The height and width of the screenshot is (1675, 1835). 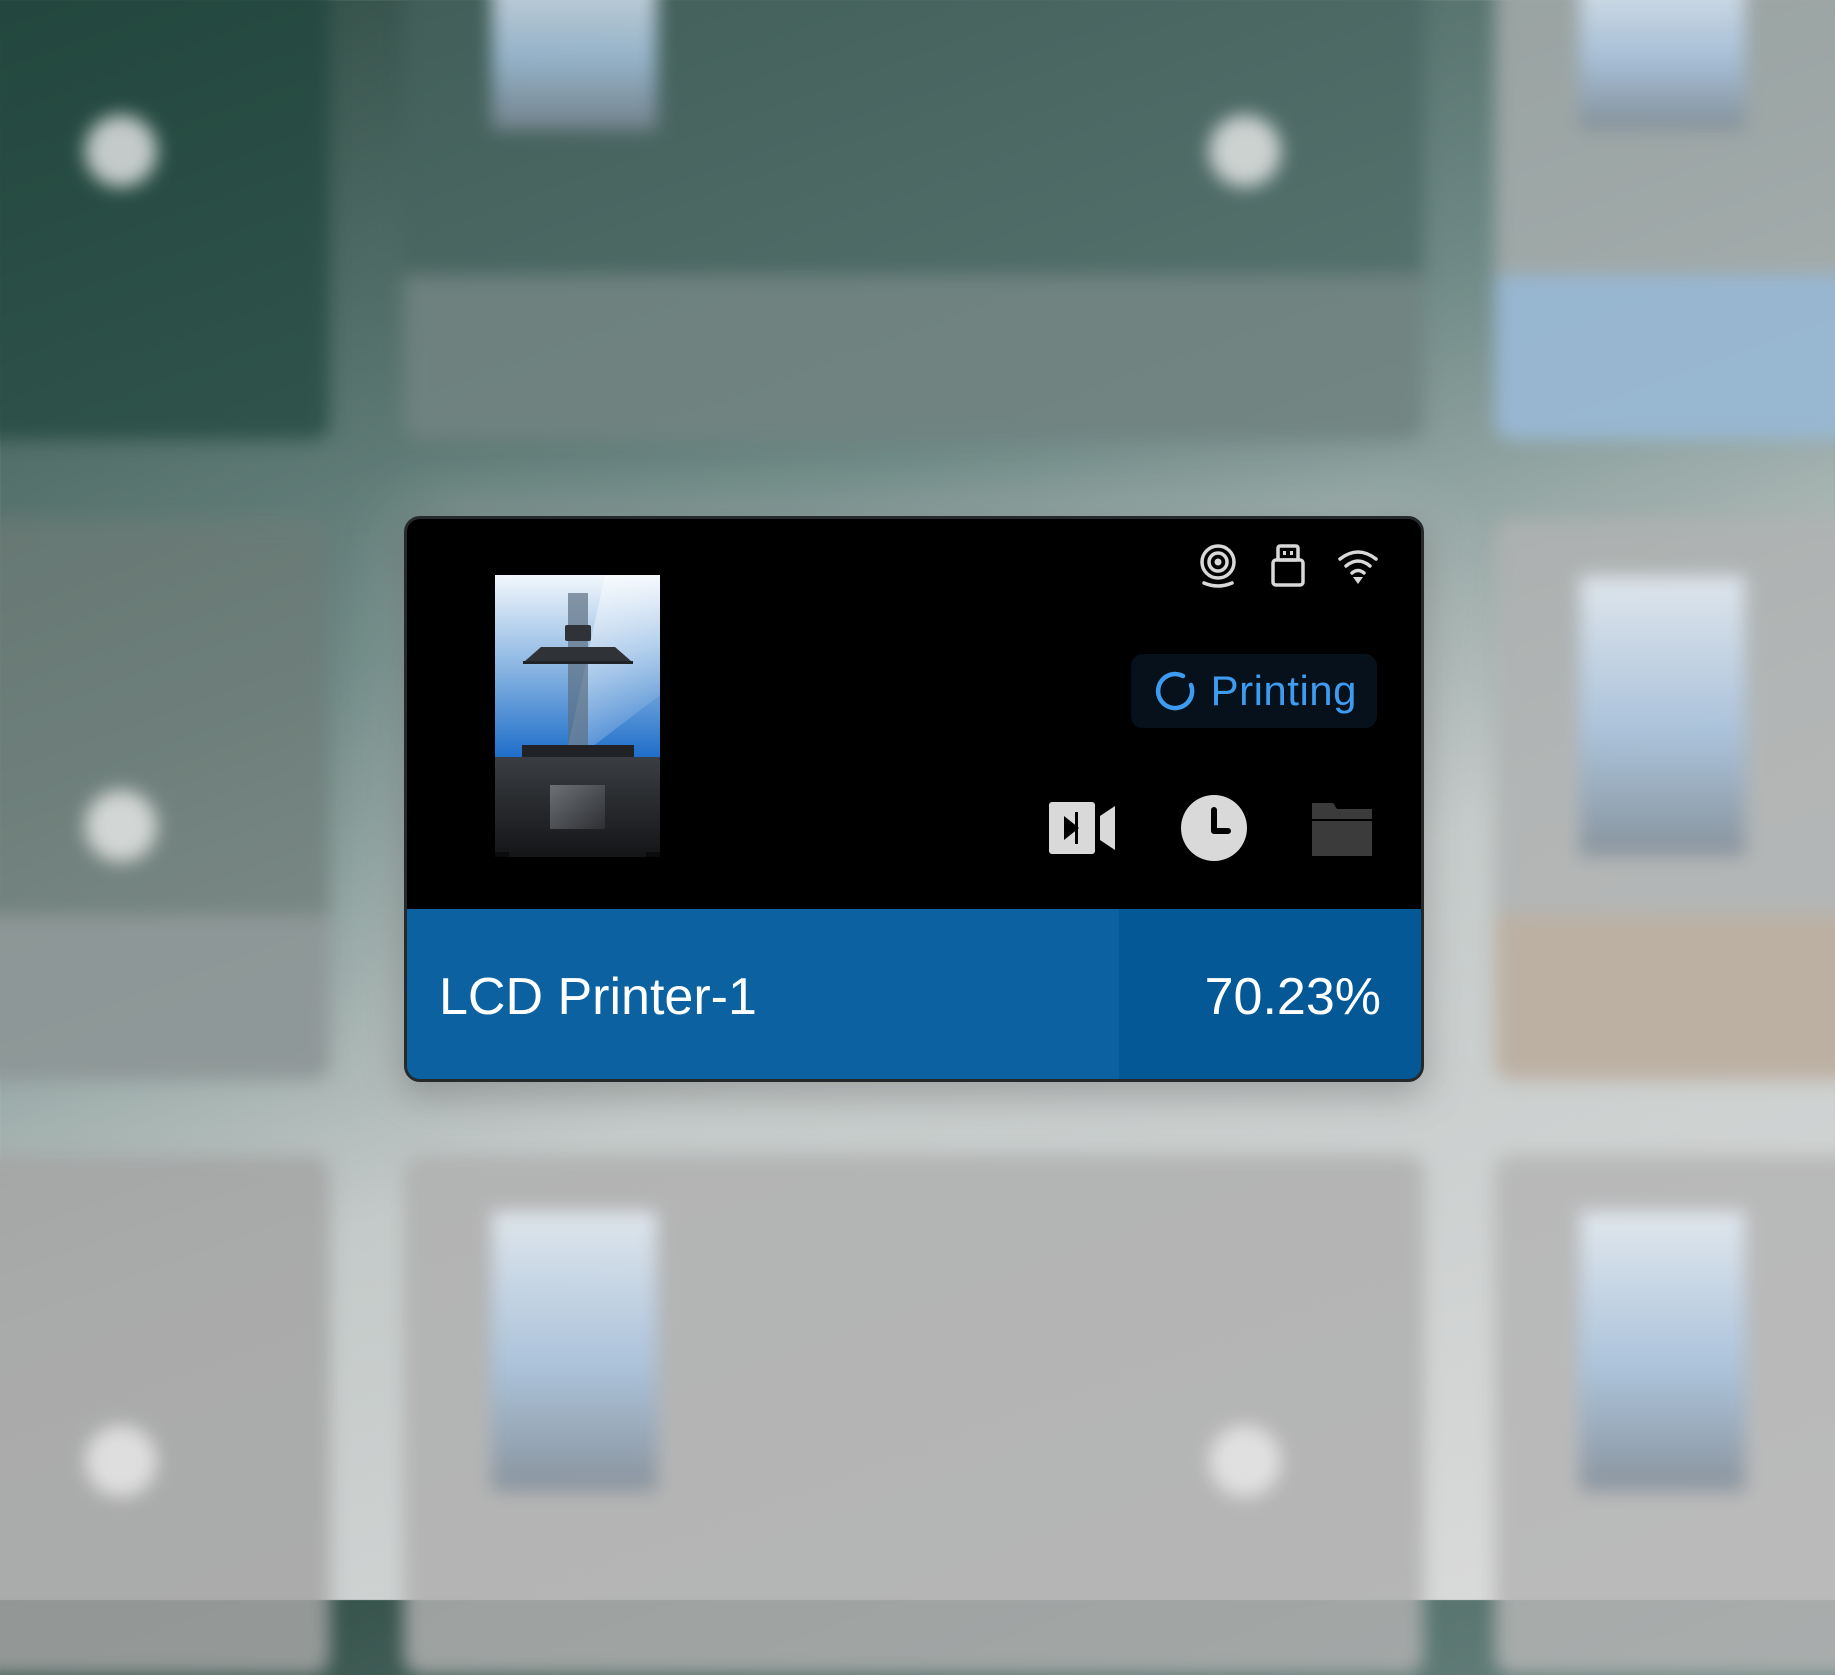 I want to click on loading-spinner-icon, so click(x=1174, y=691).